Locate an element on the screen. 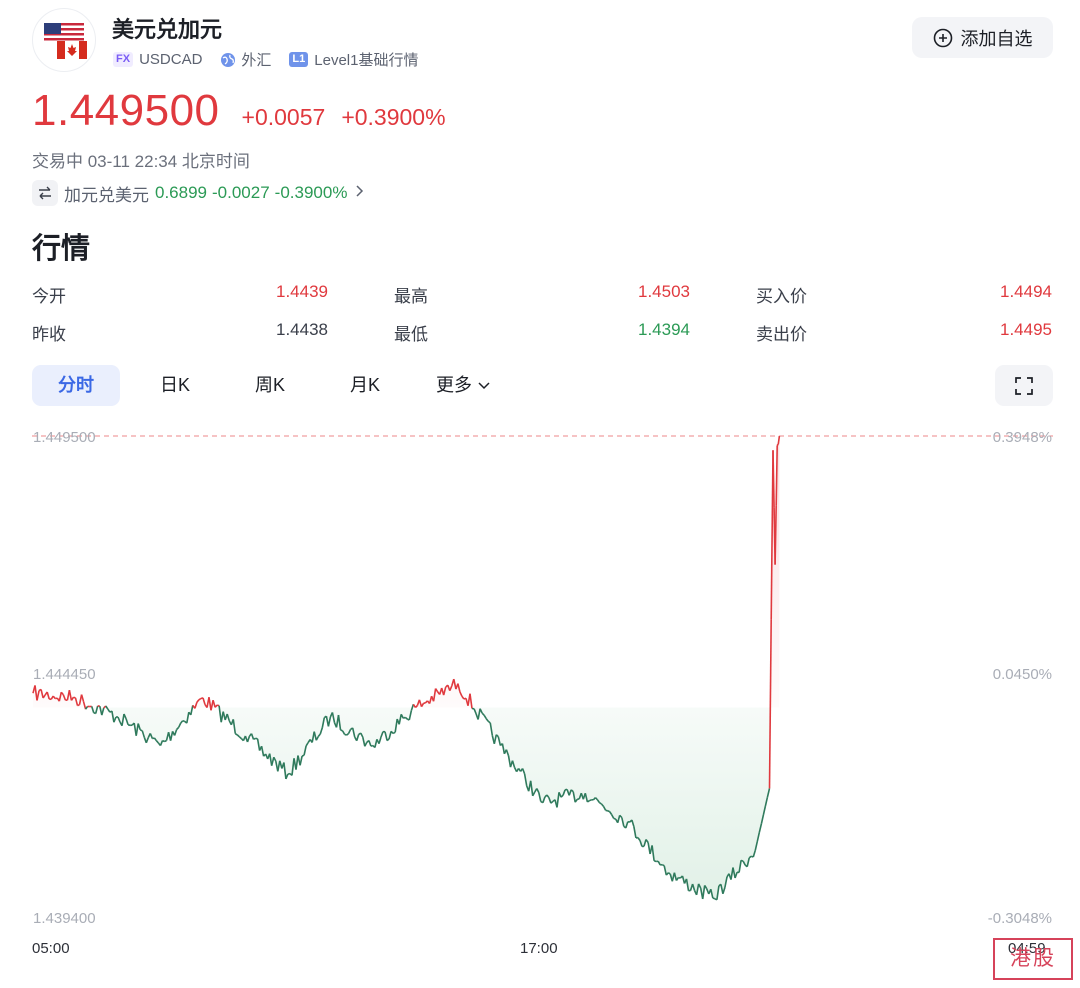 This screenshot has height=988, width=1080. ask-label: 卖出价 is located at coordinates (781, 334).